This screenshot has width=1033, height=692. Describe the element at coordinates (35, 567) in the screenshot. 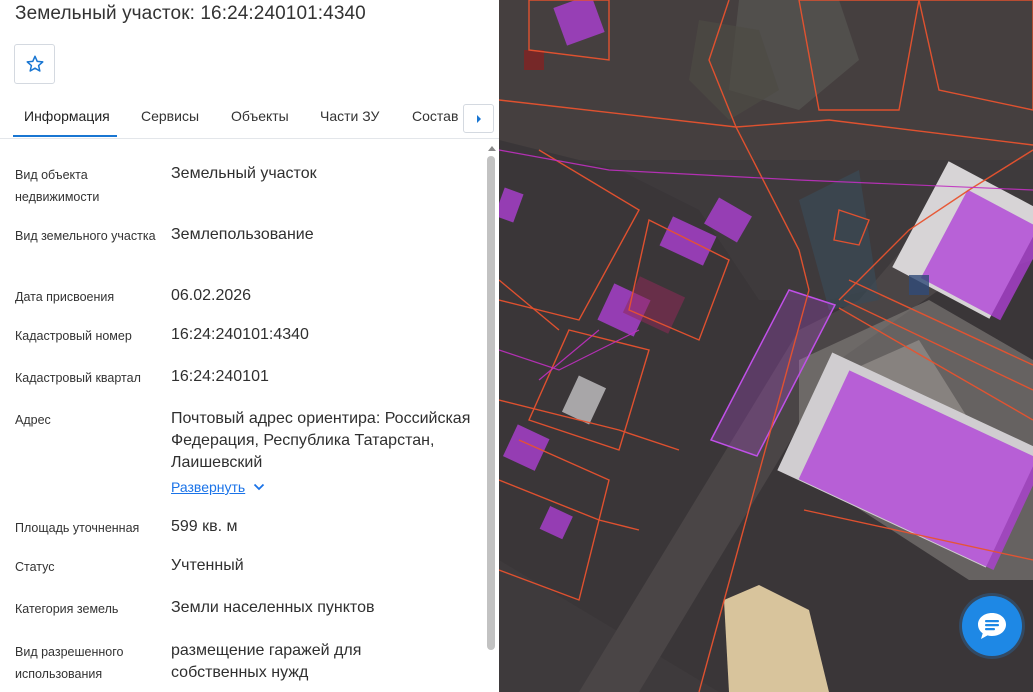

I see `field-label-status: Статус` at that location.